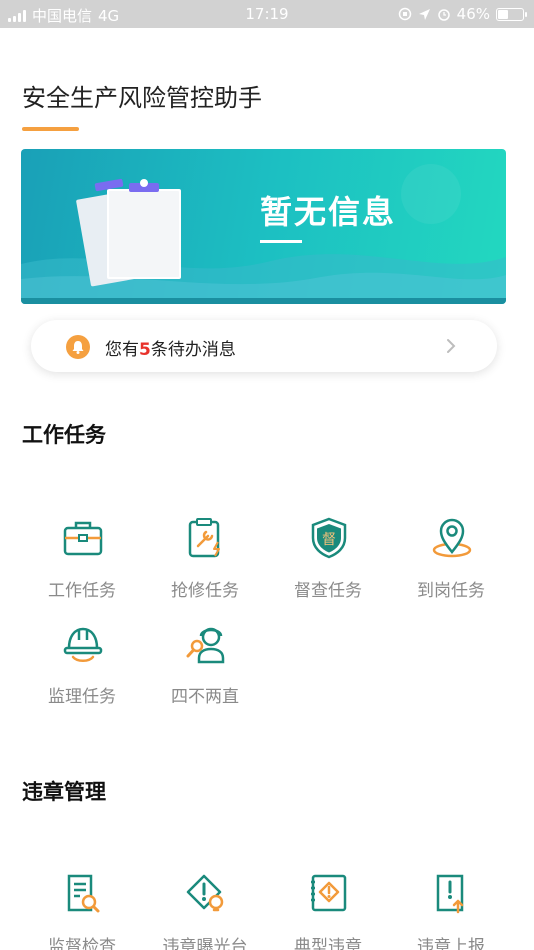  Describe the element at coordinates (142, 98) in the screenshot. I see `page-title: 安全生产风险管控助手` at that location.